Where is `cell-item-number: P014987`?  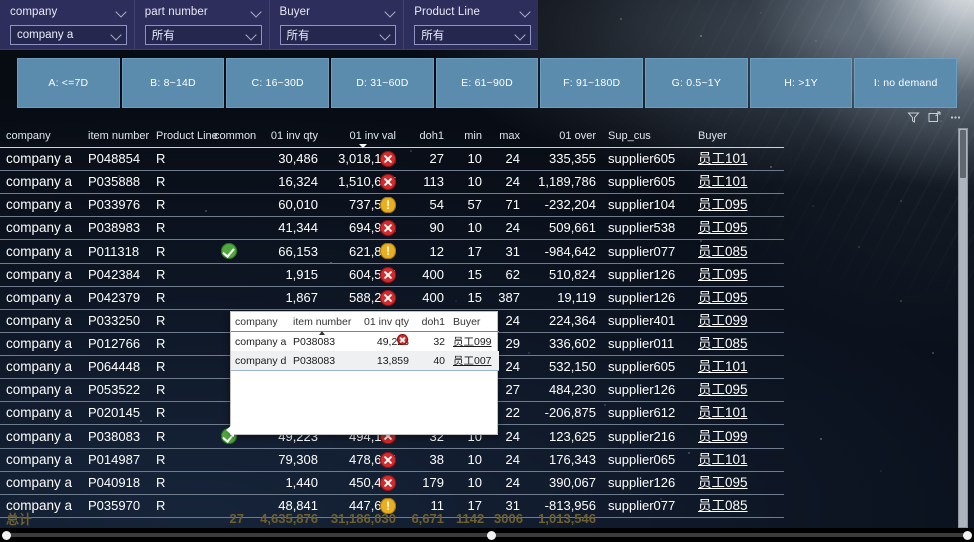
cell-item-number: P014987 is located at coordinates (116, 460).